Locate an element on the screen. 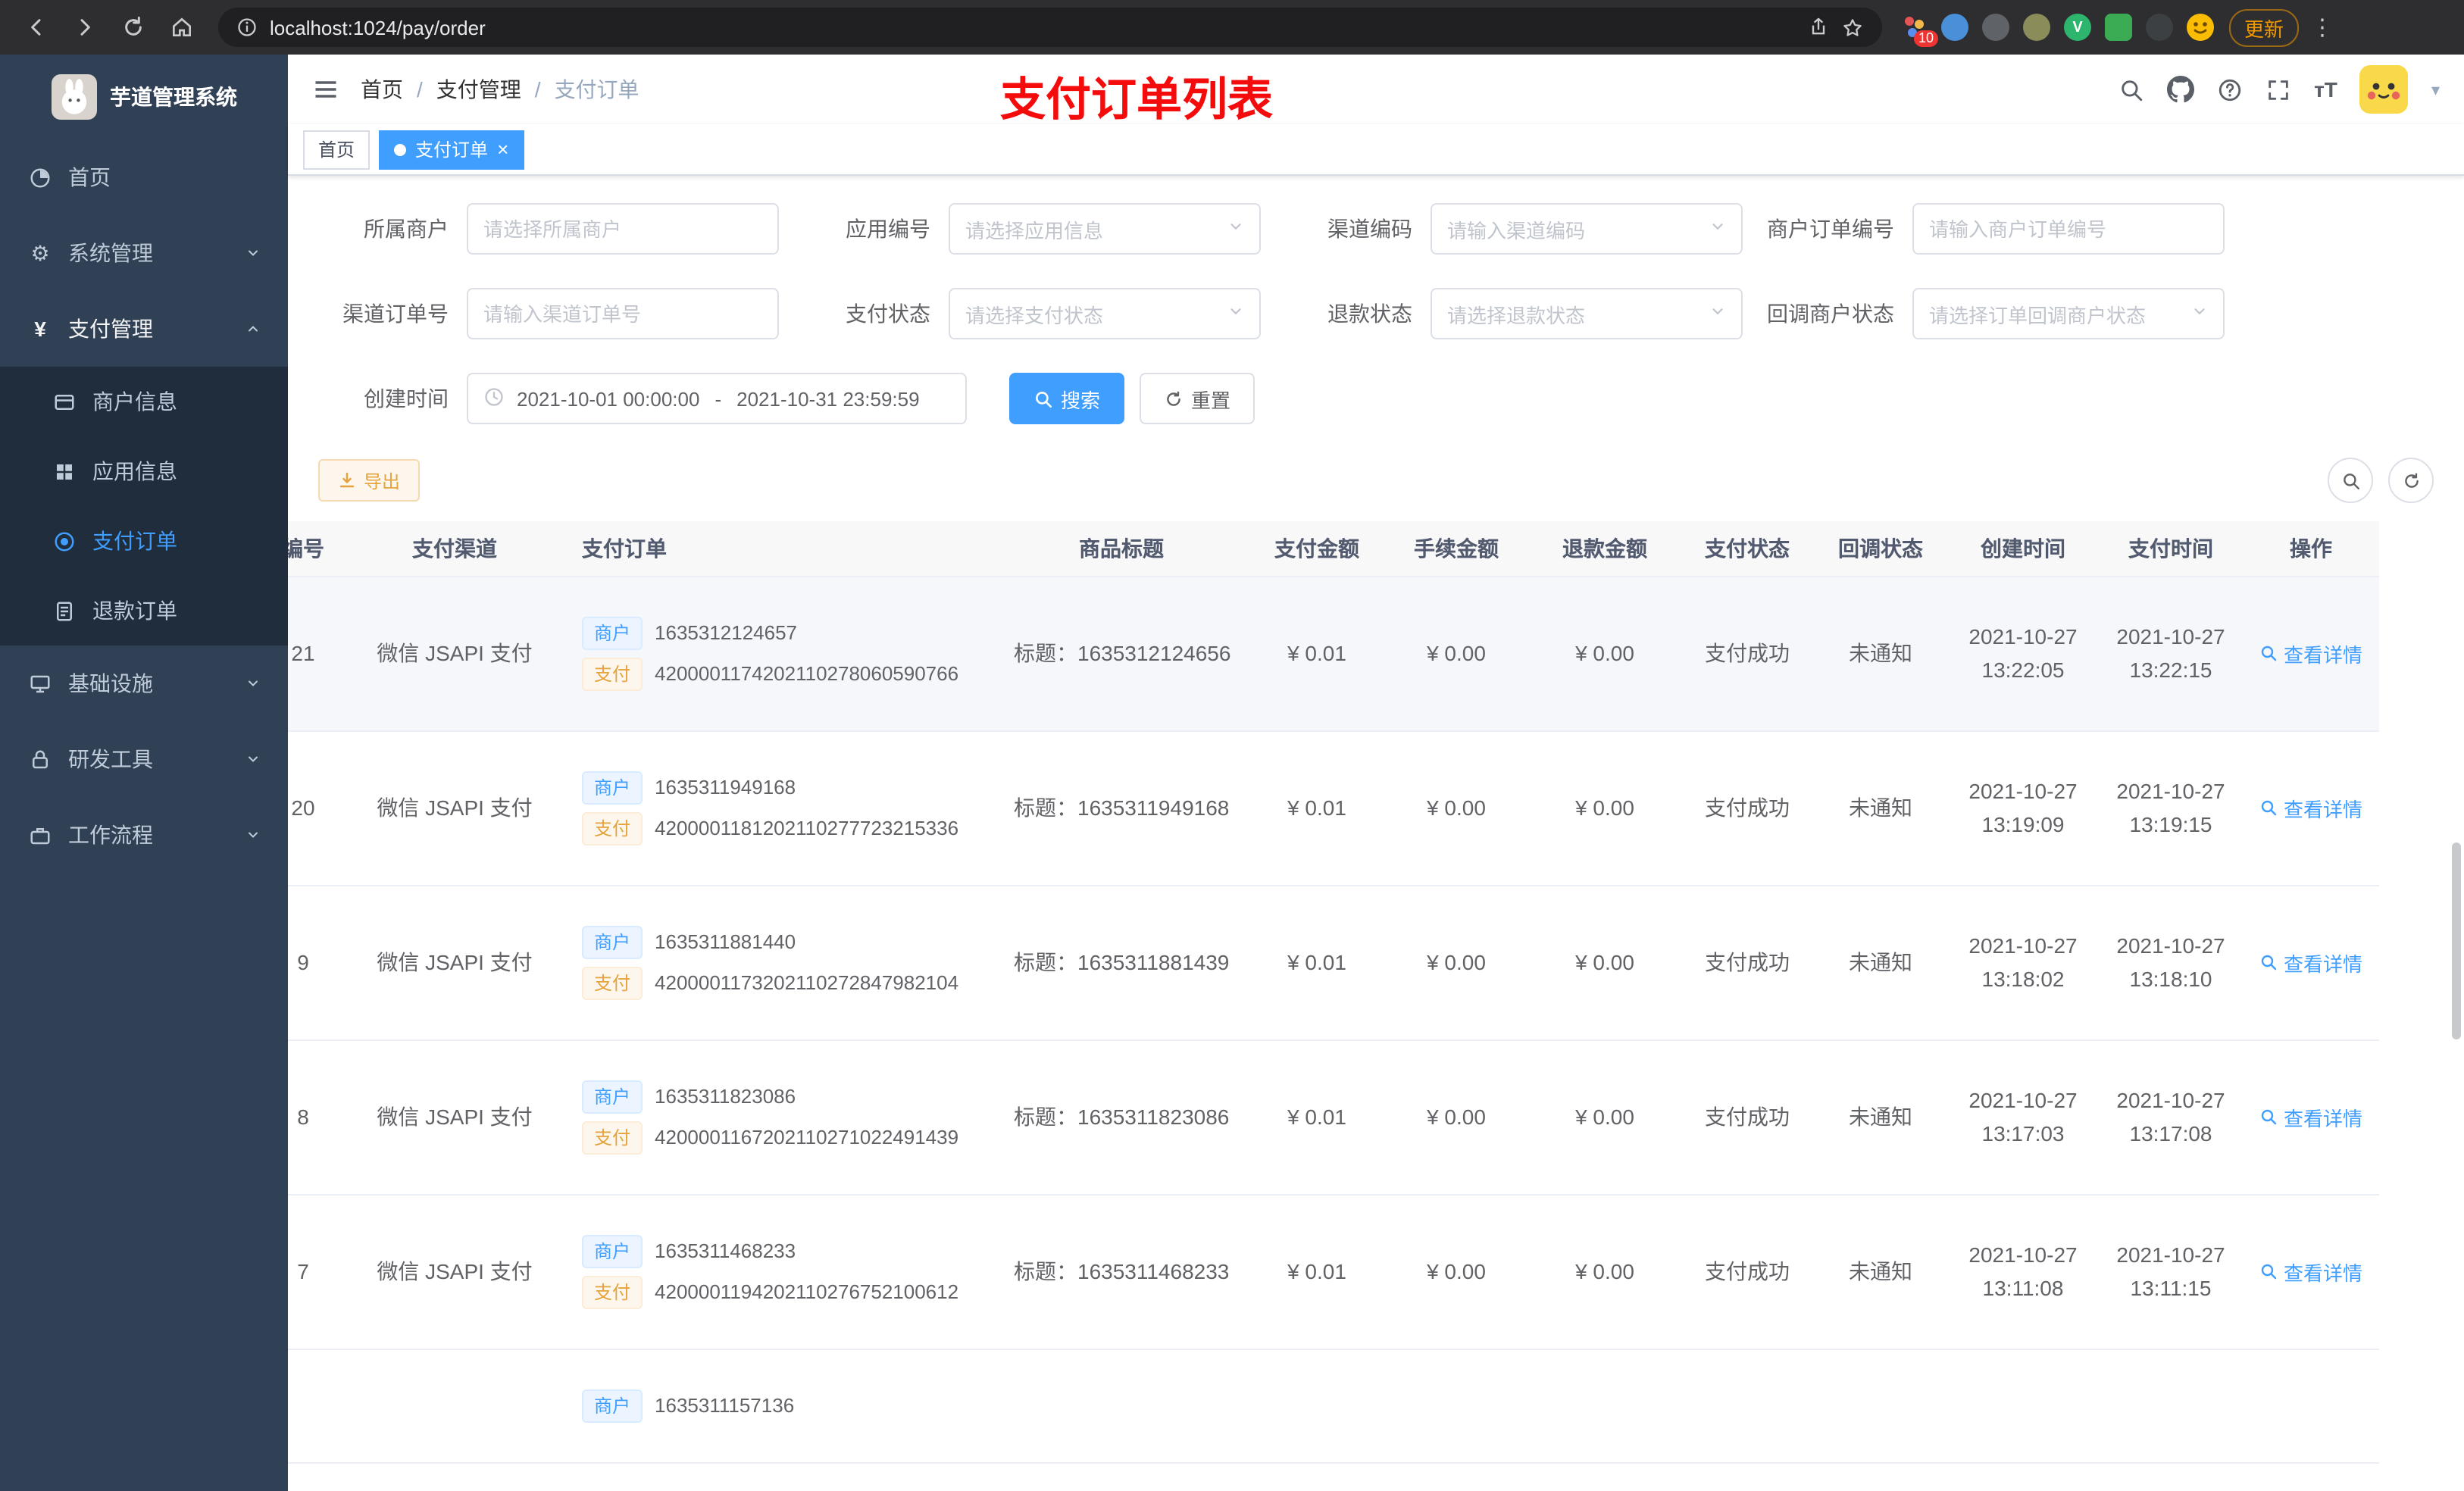  sidebar-item-devtools: 研发工具 is located at coordinates (144, 759).